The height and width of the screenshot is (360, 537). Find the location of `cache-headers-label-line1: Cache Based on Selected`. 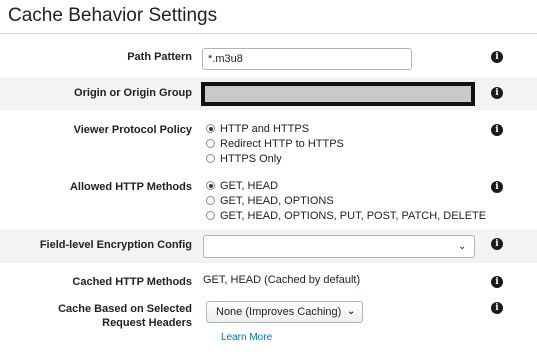

cache-headers-label-line1: Cache Based on Selected is located at coordinates (125, 309).